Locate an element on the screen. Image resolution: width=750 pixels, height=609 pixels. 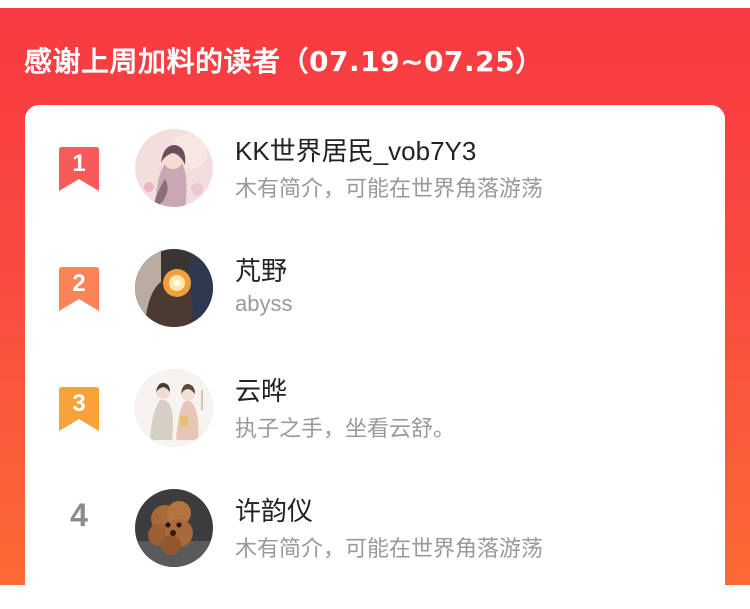
reader-name: KK世界居民_vob7Y3 is located at coordinates (356, 151).